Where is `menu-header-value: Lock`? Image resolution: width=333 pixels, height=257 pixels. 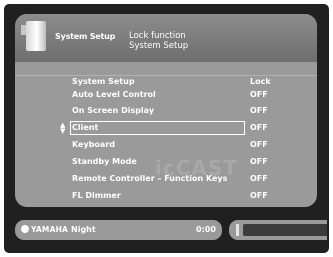
menu-header-value: Lock is located at coordinates (260, 81).